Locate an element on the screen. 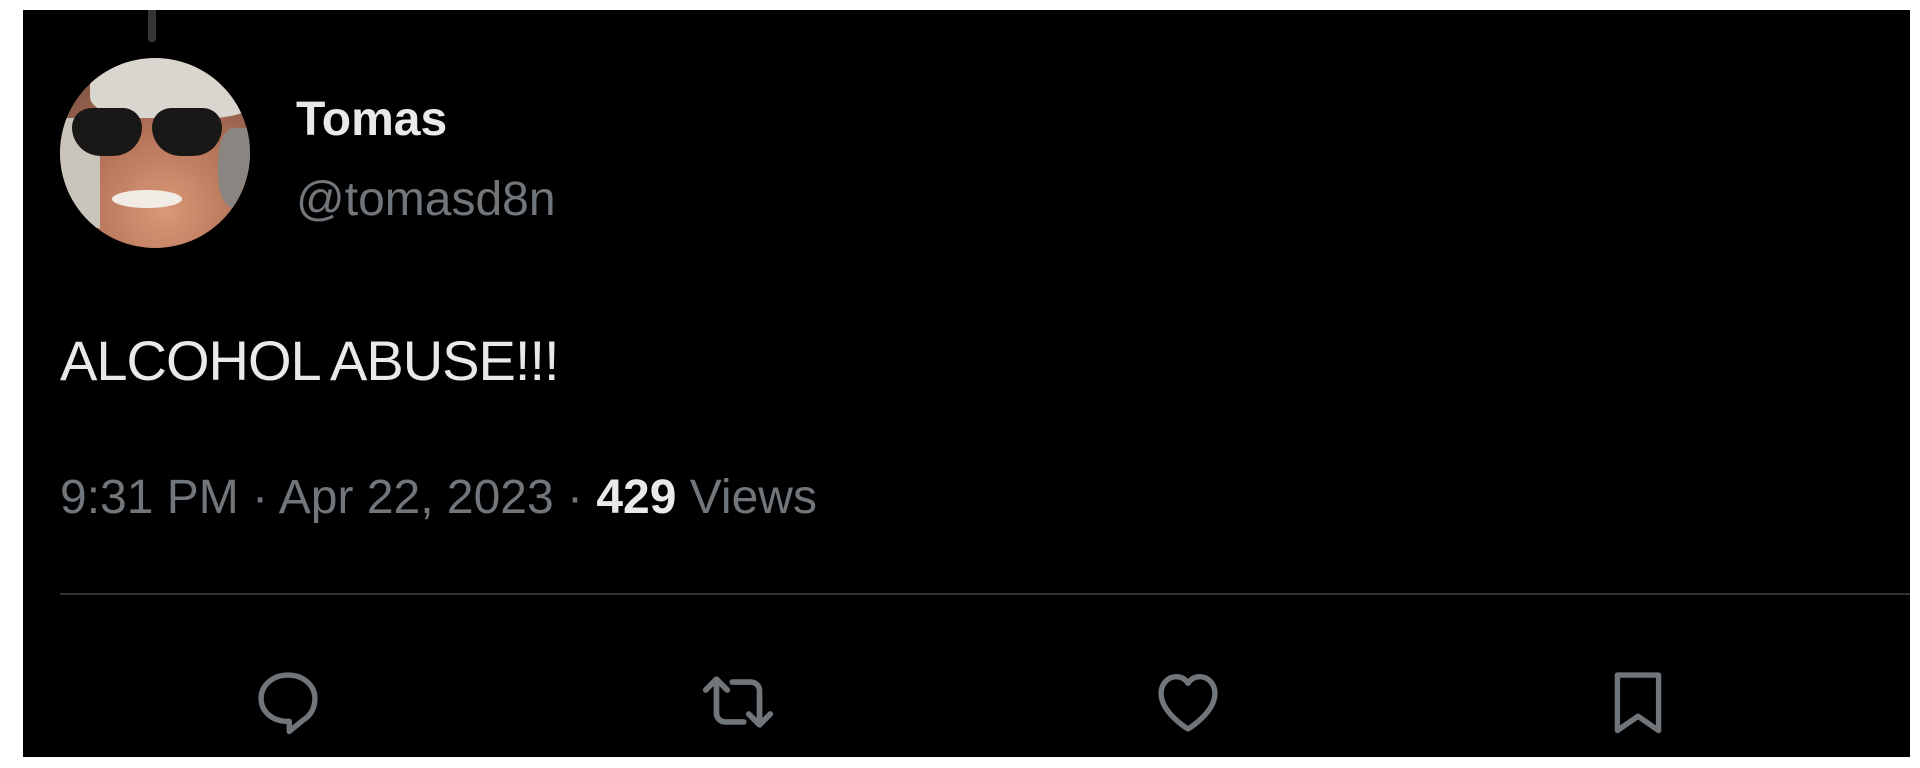  retweet-icon is located at coordinates (738, 702).